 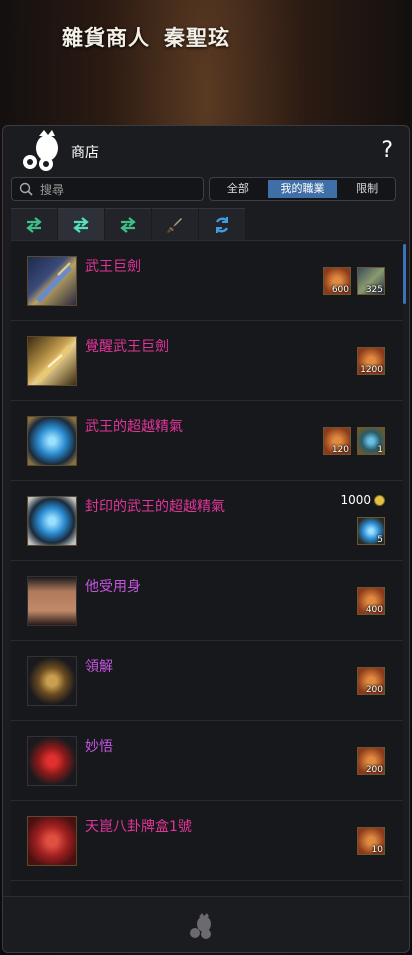 I want to click on shop-header: 商店 ?, so click(x=206, y=151).